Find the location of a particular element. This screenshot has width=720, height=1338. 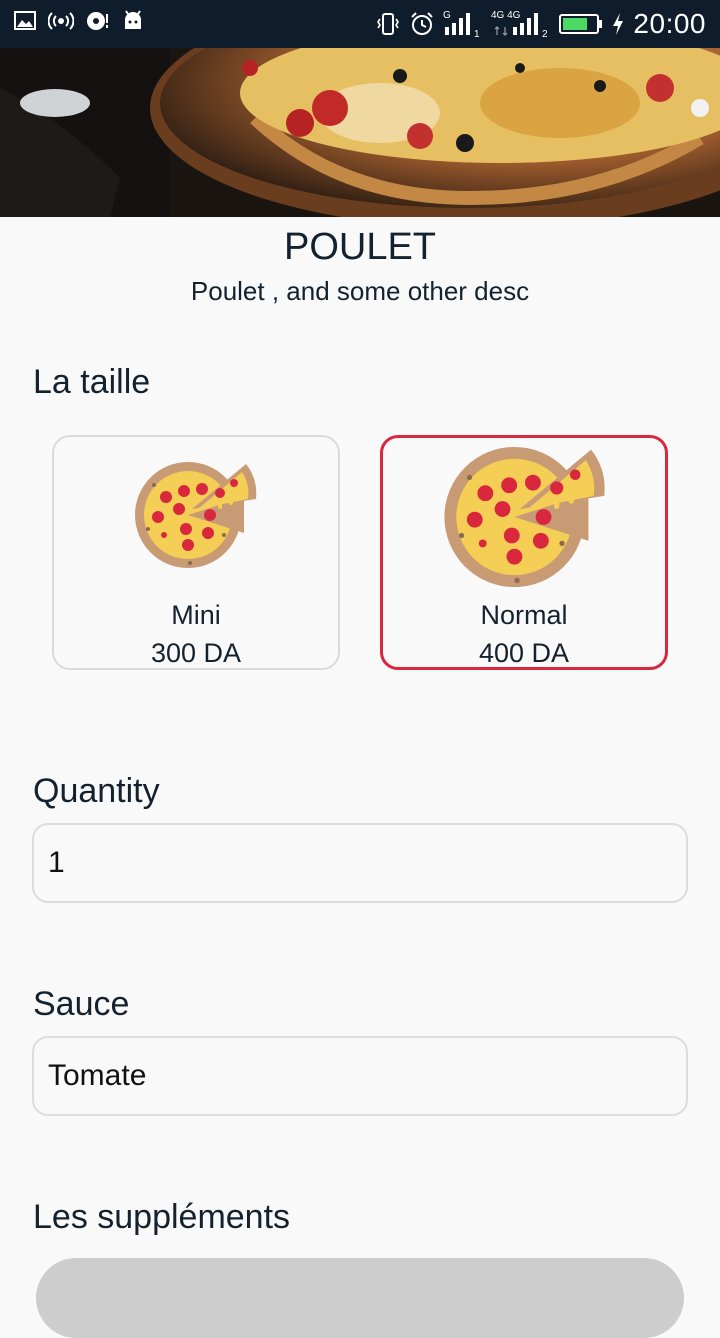

android-icon is located at coordinates (133, 21).